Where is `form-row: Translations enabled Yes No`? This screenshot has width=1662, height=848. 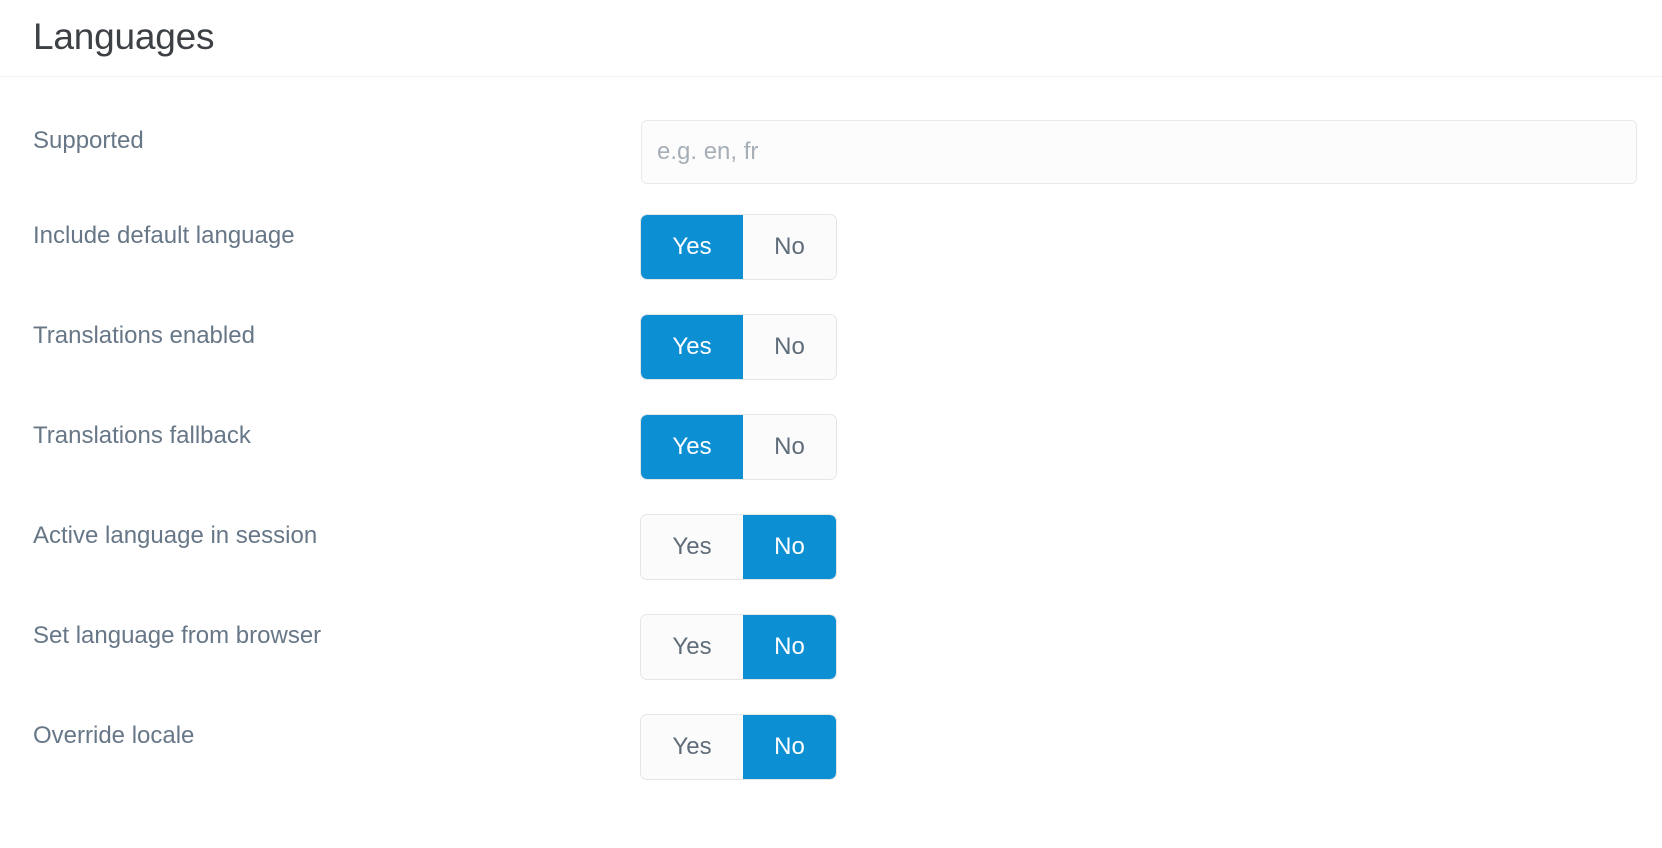 form-row: Translations enabled Yes No is located at coordinates (831, 328).